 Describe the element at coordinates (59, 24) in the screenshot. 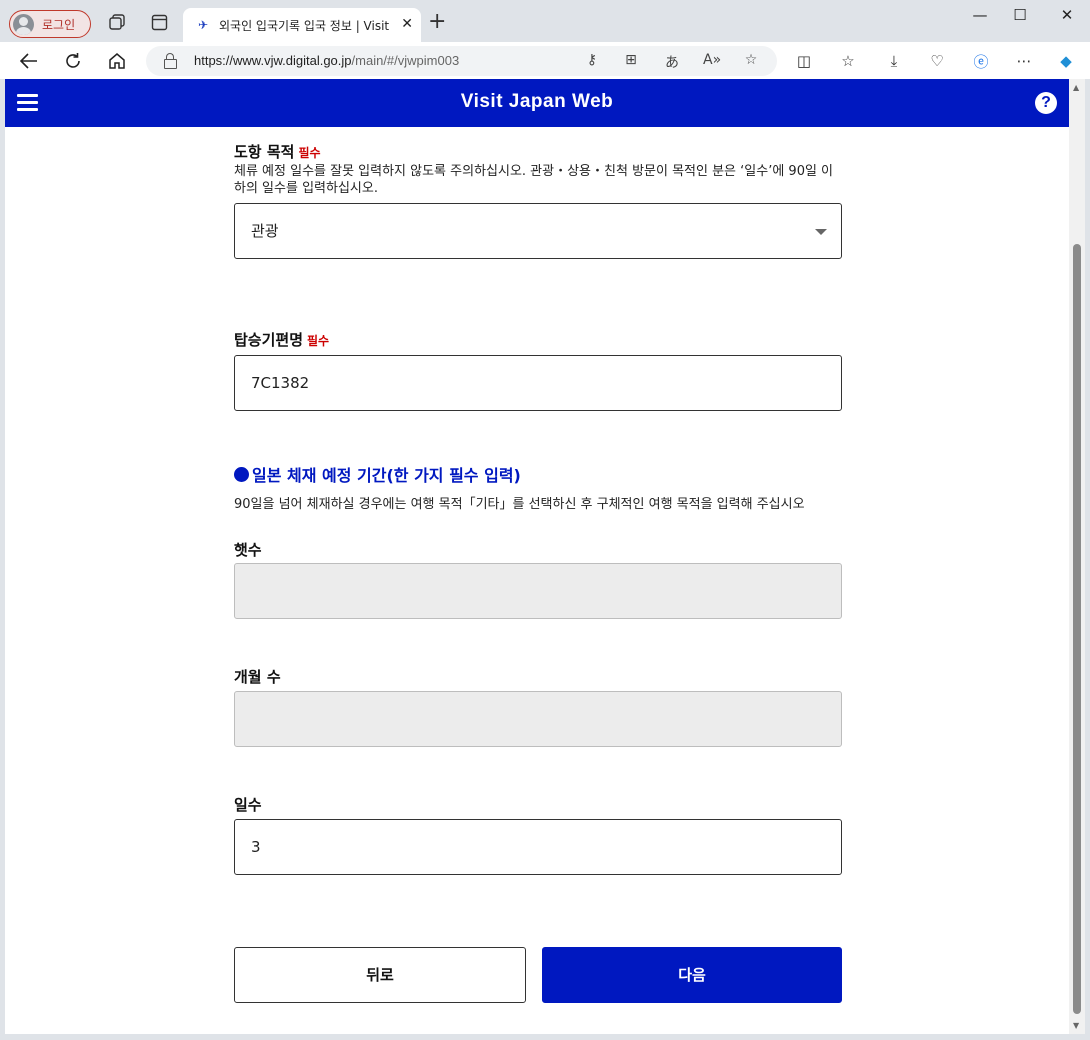

I see `profile-label: 로그인` at that location.